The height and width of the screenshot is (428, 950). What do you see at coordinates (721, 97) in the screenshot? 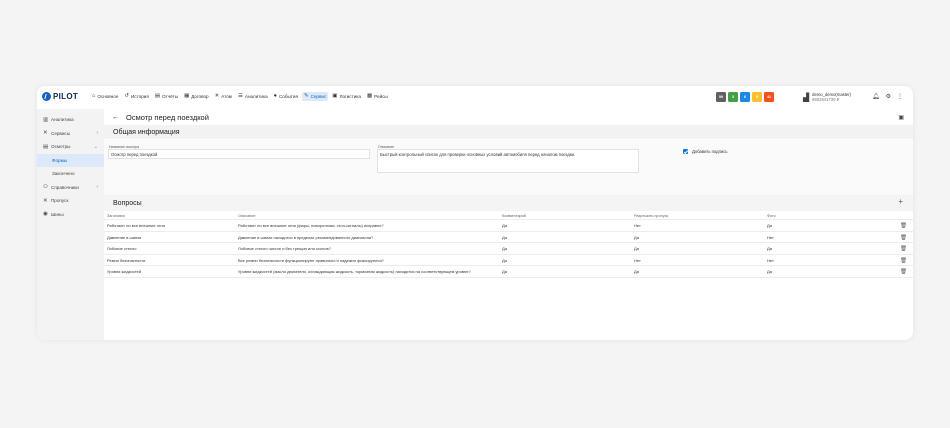
I see `counter-badge: 99` at bounding box center [721, 97].